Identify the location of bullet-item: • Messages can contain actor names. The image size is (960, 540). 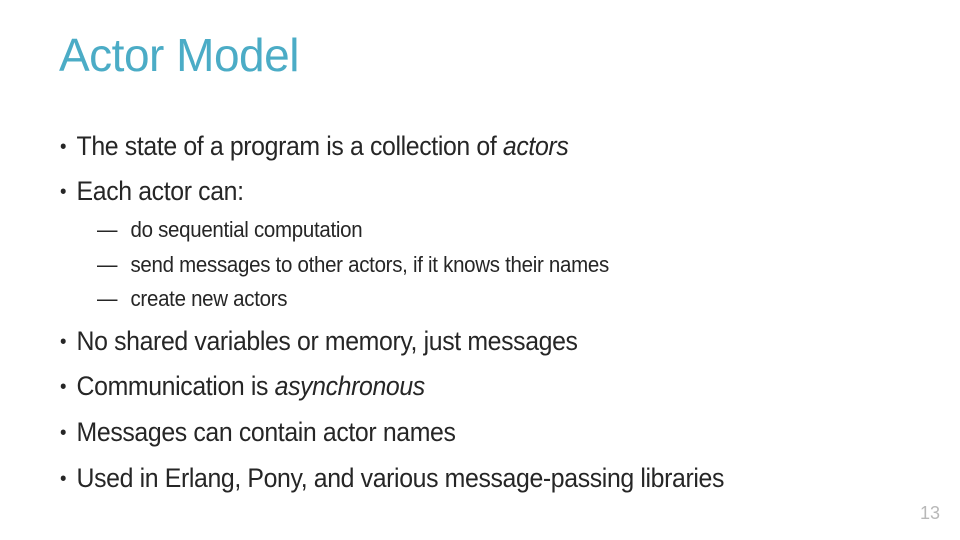
(258, 432).